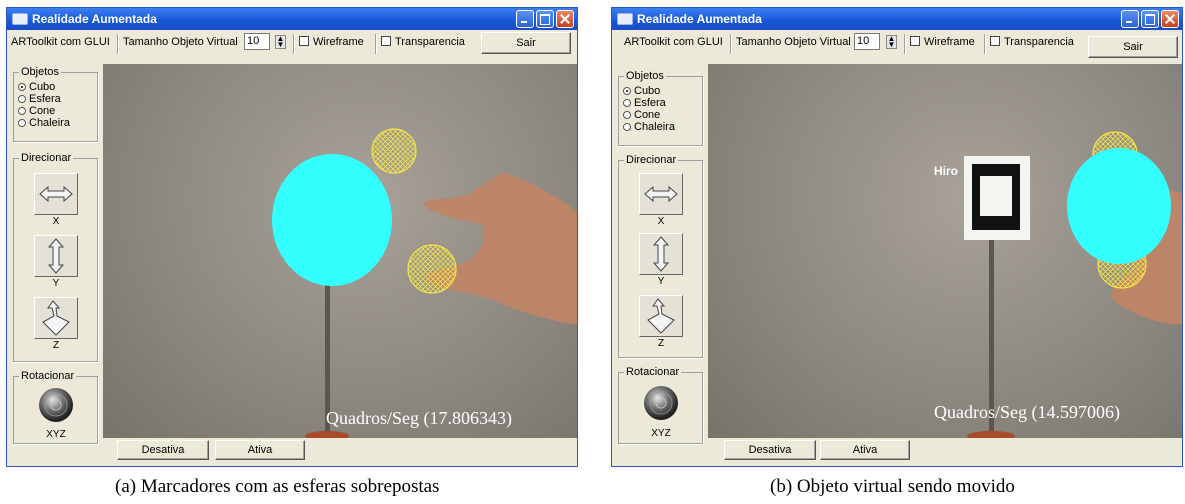 This screenshot has width=1185, height=504. What do you see at coordinates (56, 283) in the screenshot?
I see `y-axis-label: Y` at bounding box center [56, 283].